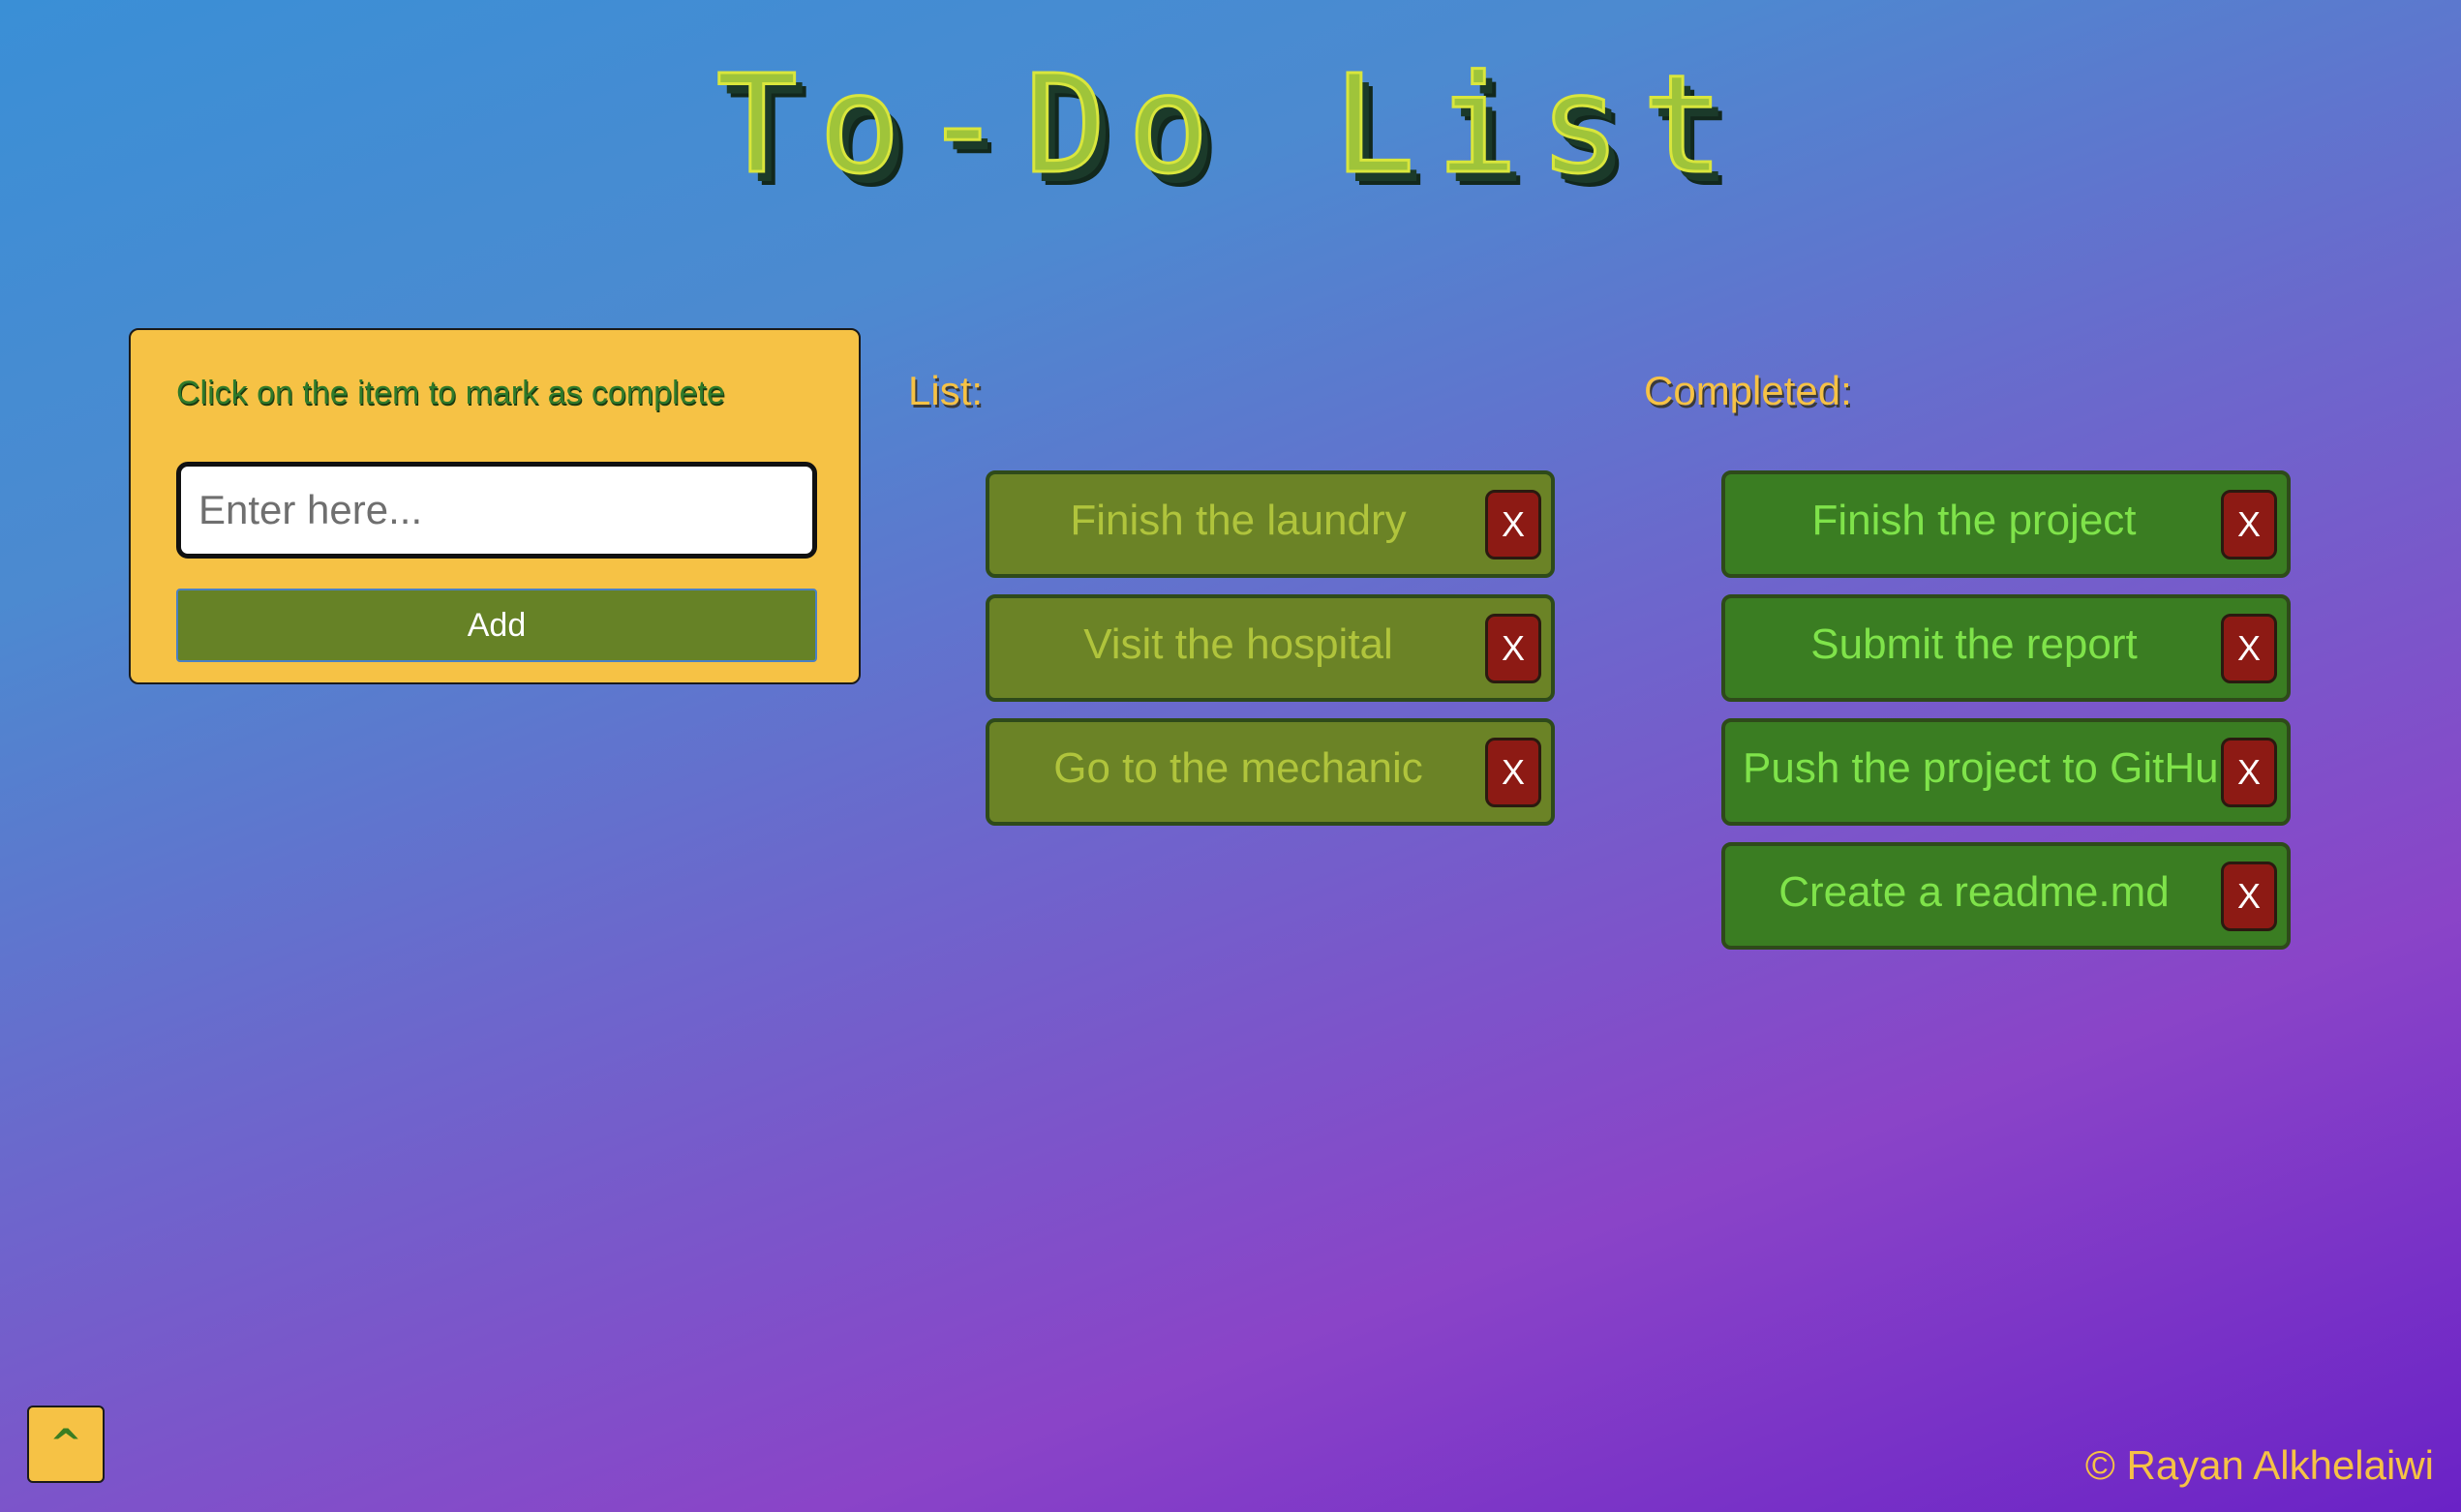 The image size is (2461, 1512). I want to click on completed-item-text: Push the project to GitHub, so click(1985, 768).